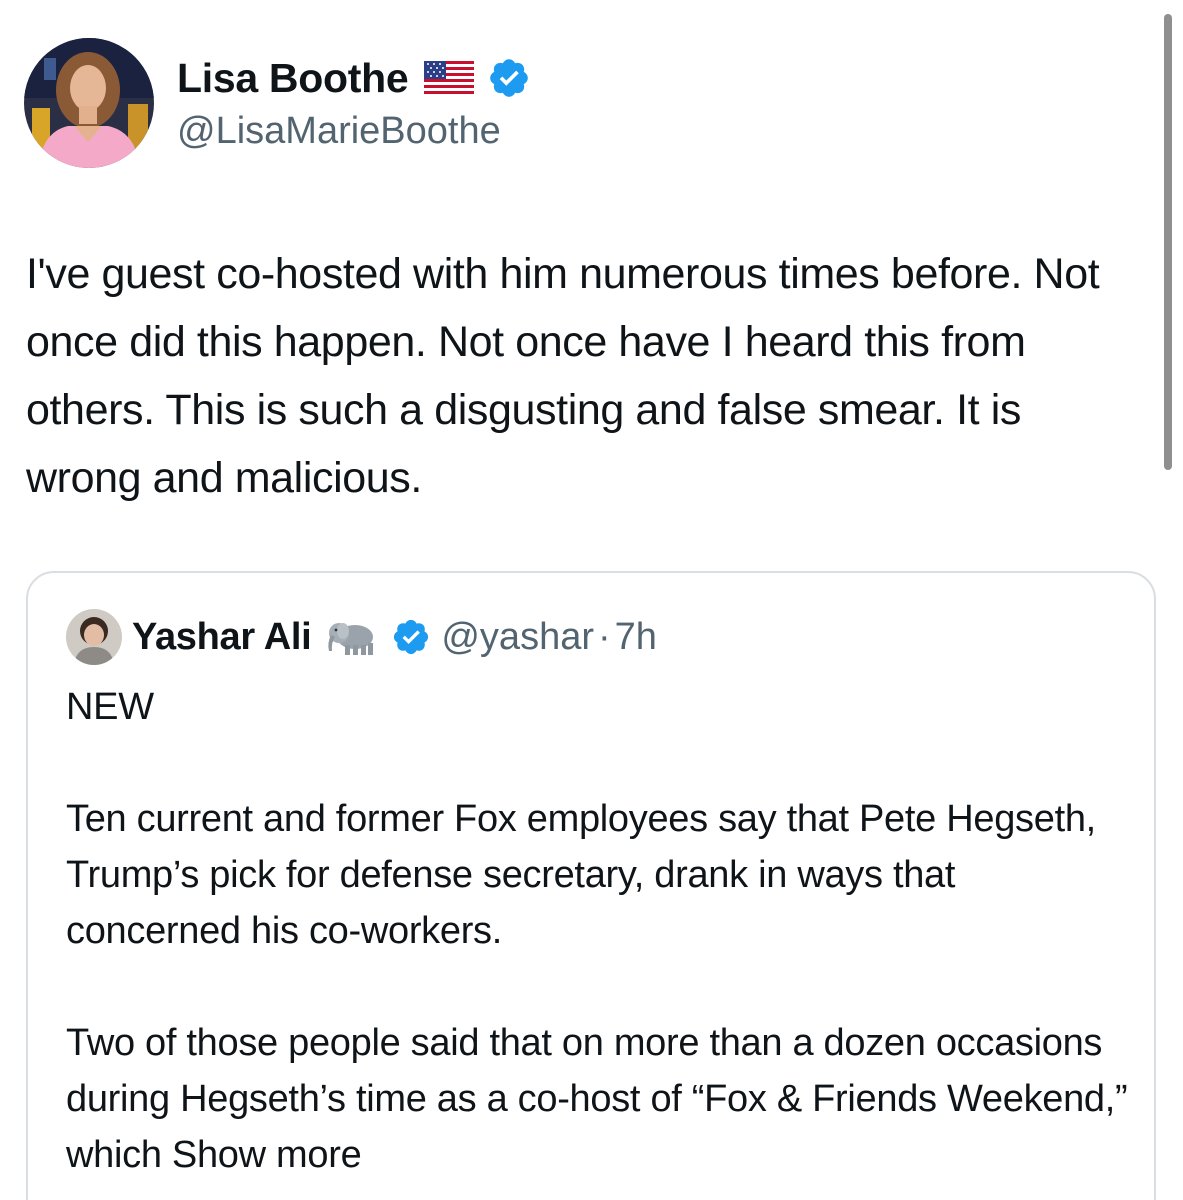 The image size is (1183, 1200). What do you see at coordinates (517, 637) in the screenshot?
I see `quoted-author-handle: @yashar` at bounding box center [517, 637].